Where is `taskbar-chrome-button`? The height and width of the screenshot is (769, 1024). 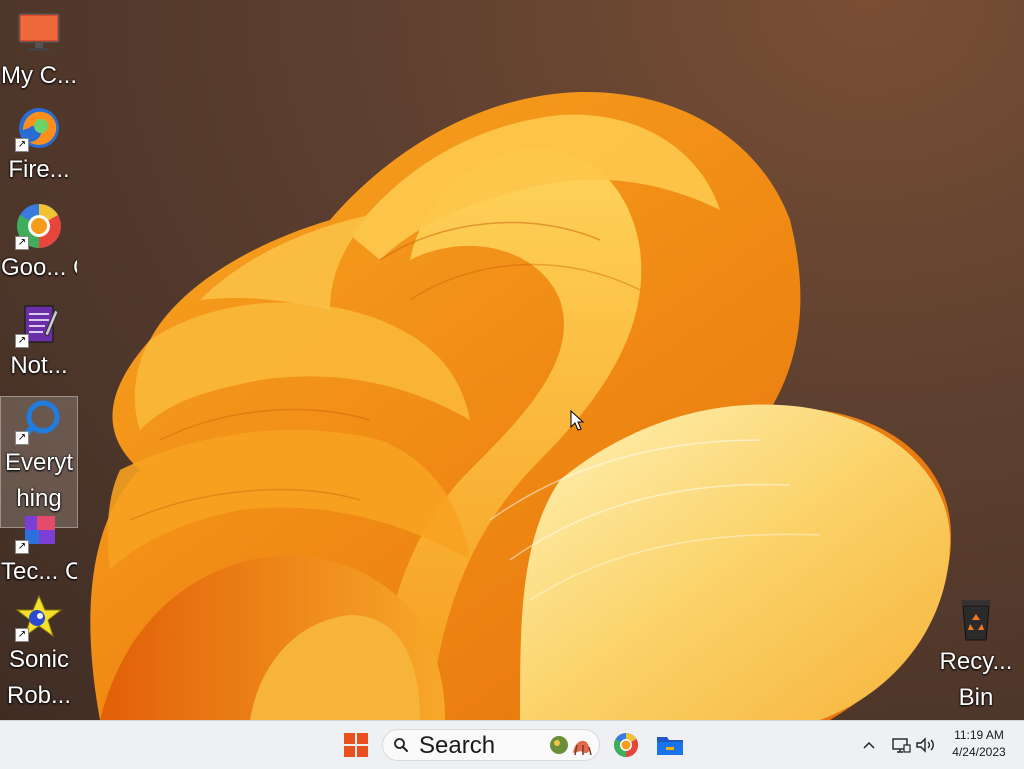 taskbar-chrome-button is located at coordinates (626, 745).